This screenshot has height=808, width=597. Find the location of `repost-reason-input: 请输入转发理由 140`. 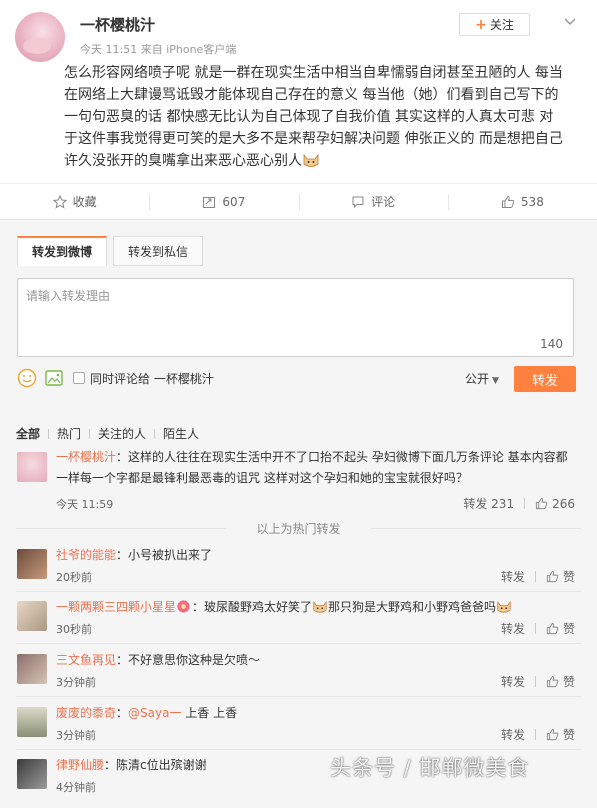

repost-reason-input: 请输入转发理由 140 is located at coordinates (295, 317).